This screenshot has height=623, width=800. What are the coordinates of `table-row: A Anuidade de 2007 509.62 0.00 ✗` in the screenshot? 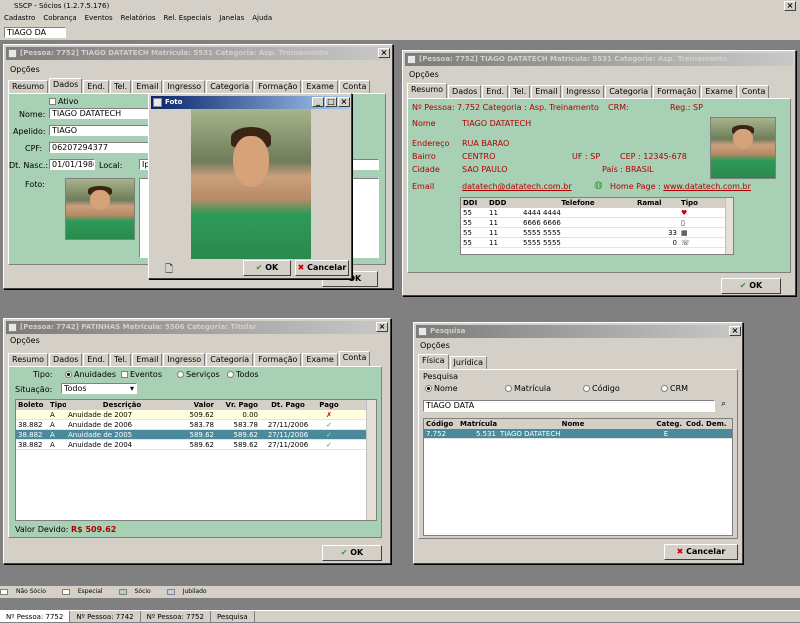 It's located at (196, 415).